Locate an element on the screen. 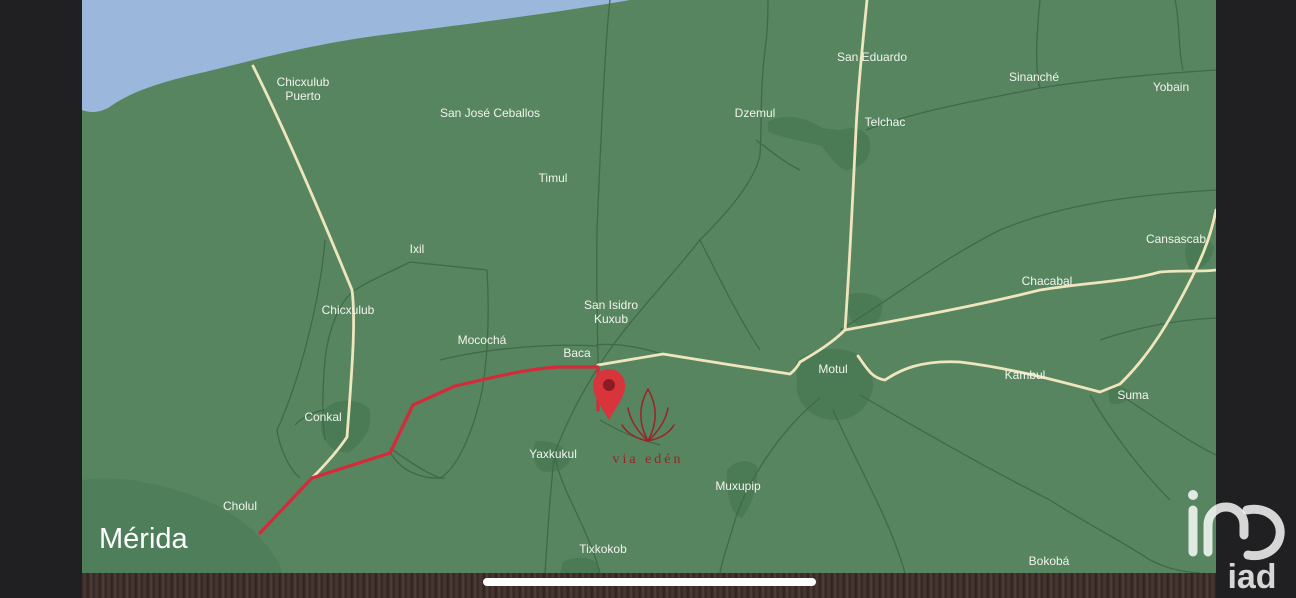  place-label-line: Bokobá is located at coordinates (1049, 561).